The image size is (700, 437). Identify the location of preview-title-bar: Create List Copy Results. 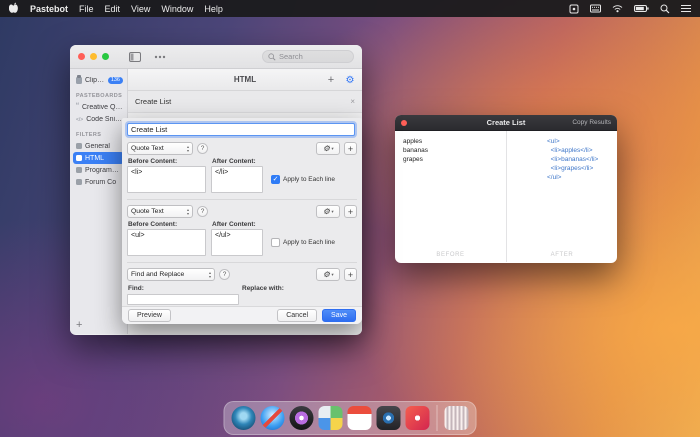
(506, 123).